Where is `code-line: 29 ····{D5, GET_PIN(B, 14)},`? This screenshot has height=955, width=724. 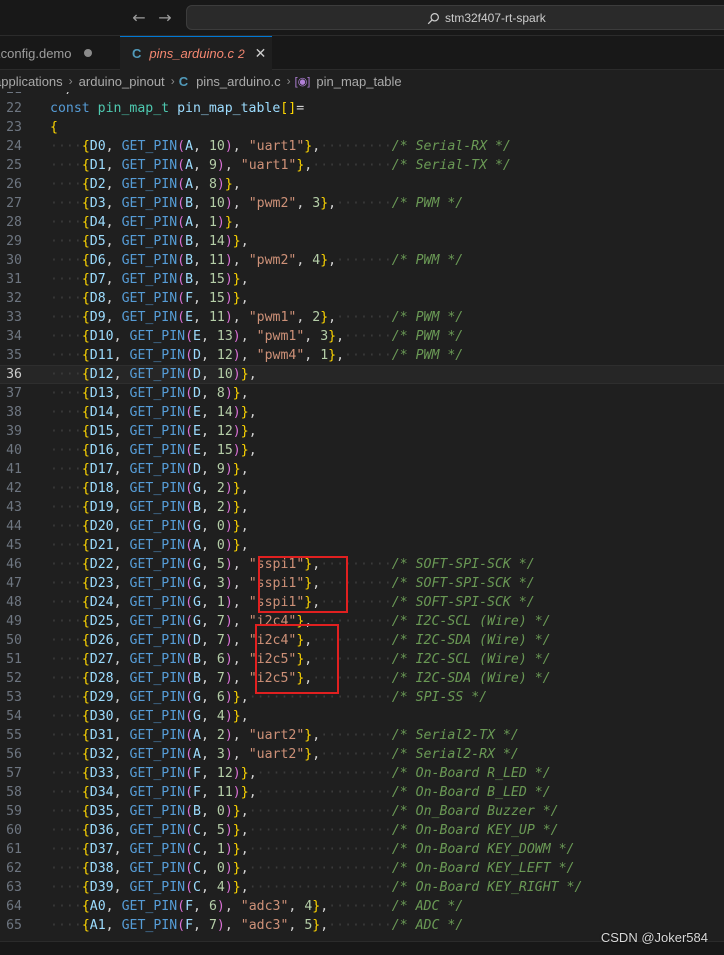 code-line: 29 ····{D5, GET_PIN(B, 14)}, is located at coordinates (362, 241).